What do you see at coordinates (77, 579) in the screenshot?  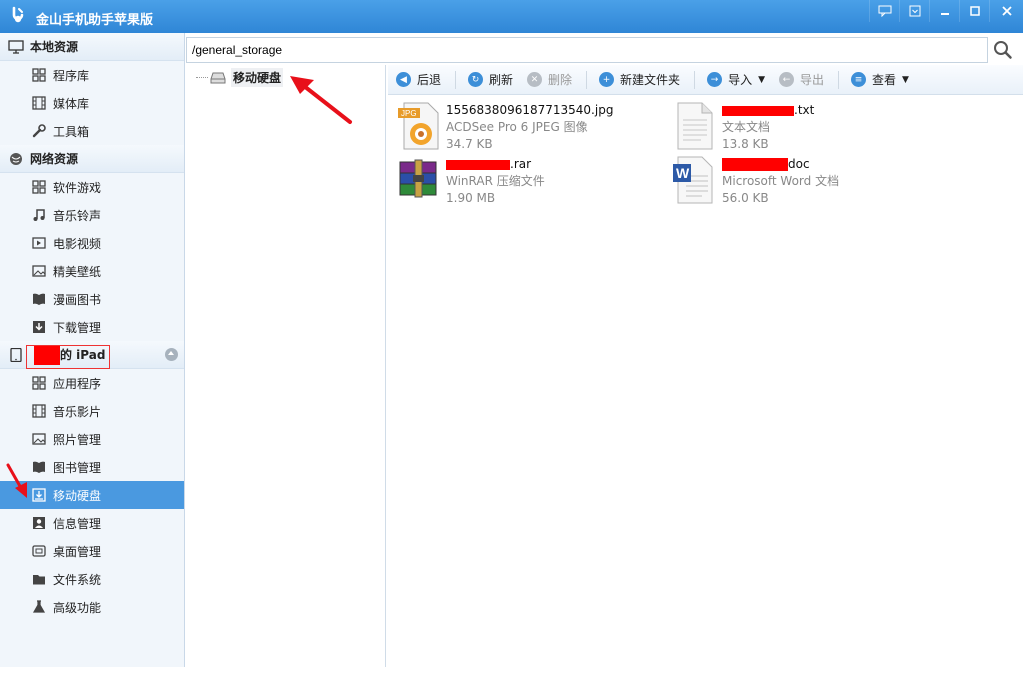 I see `sidebar-item-label: 文件系统` at bounding box center [77, 579].